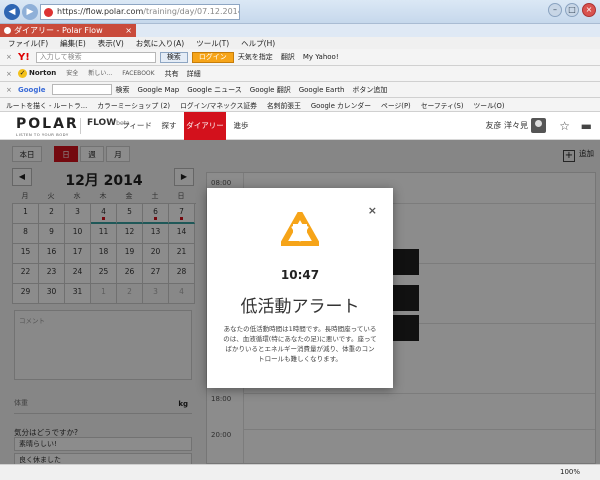 This screenshot has height=480, width=600. What do you see at coordinates (173, 57) in the screenshot?
I see `yahoo-search-button: 検索` at bounding box center [173, 57].